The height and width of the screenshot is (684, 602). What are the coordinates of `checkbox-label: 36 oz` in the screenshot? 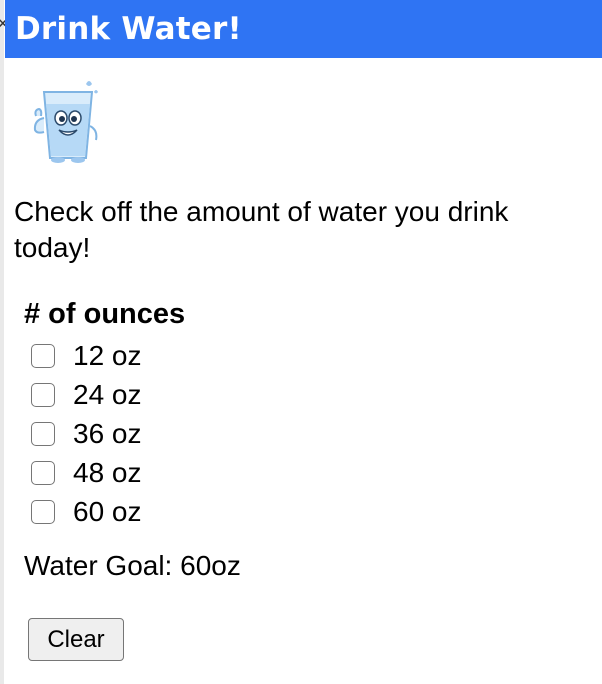 It's located at (107, 433).